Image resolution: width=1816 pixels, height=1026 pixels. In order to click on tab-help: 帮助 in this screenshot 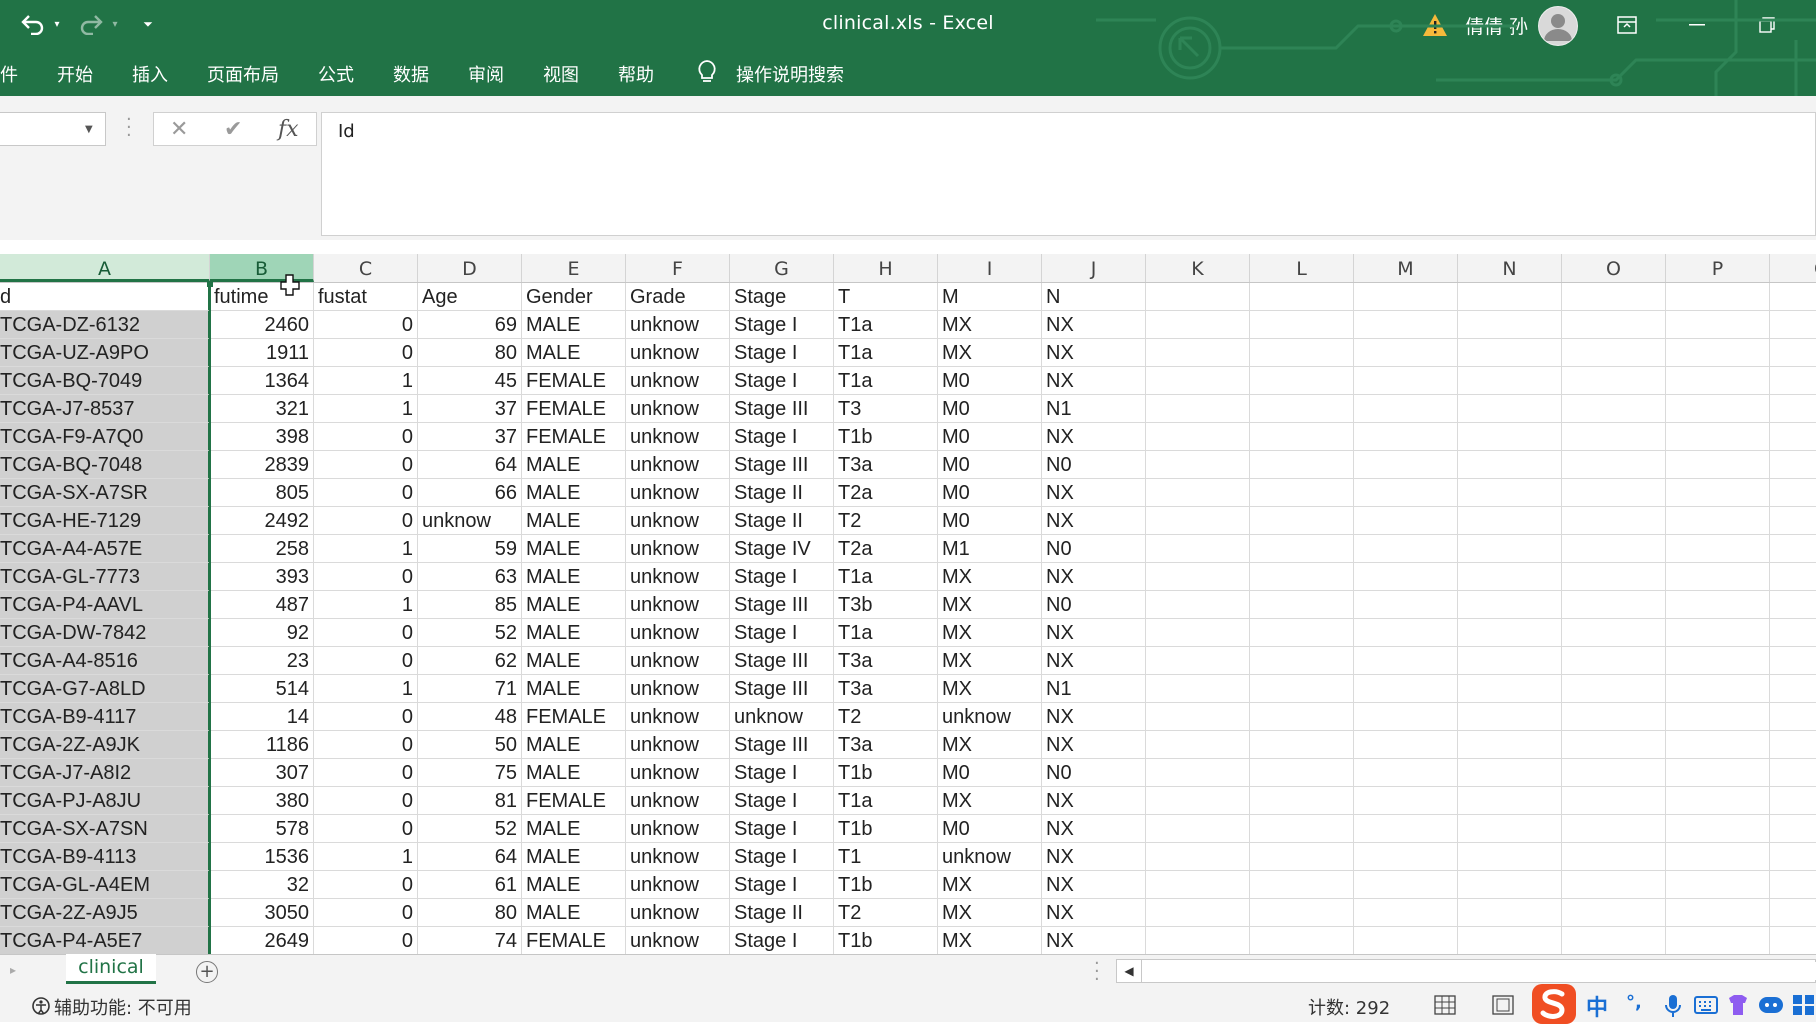, I will do `click(636, 74)`.